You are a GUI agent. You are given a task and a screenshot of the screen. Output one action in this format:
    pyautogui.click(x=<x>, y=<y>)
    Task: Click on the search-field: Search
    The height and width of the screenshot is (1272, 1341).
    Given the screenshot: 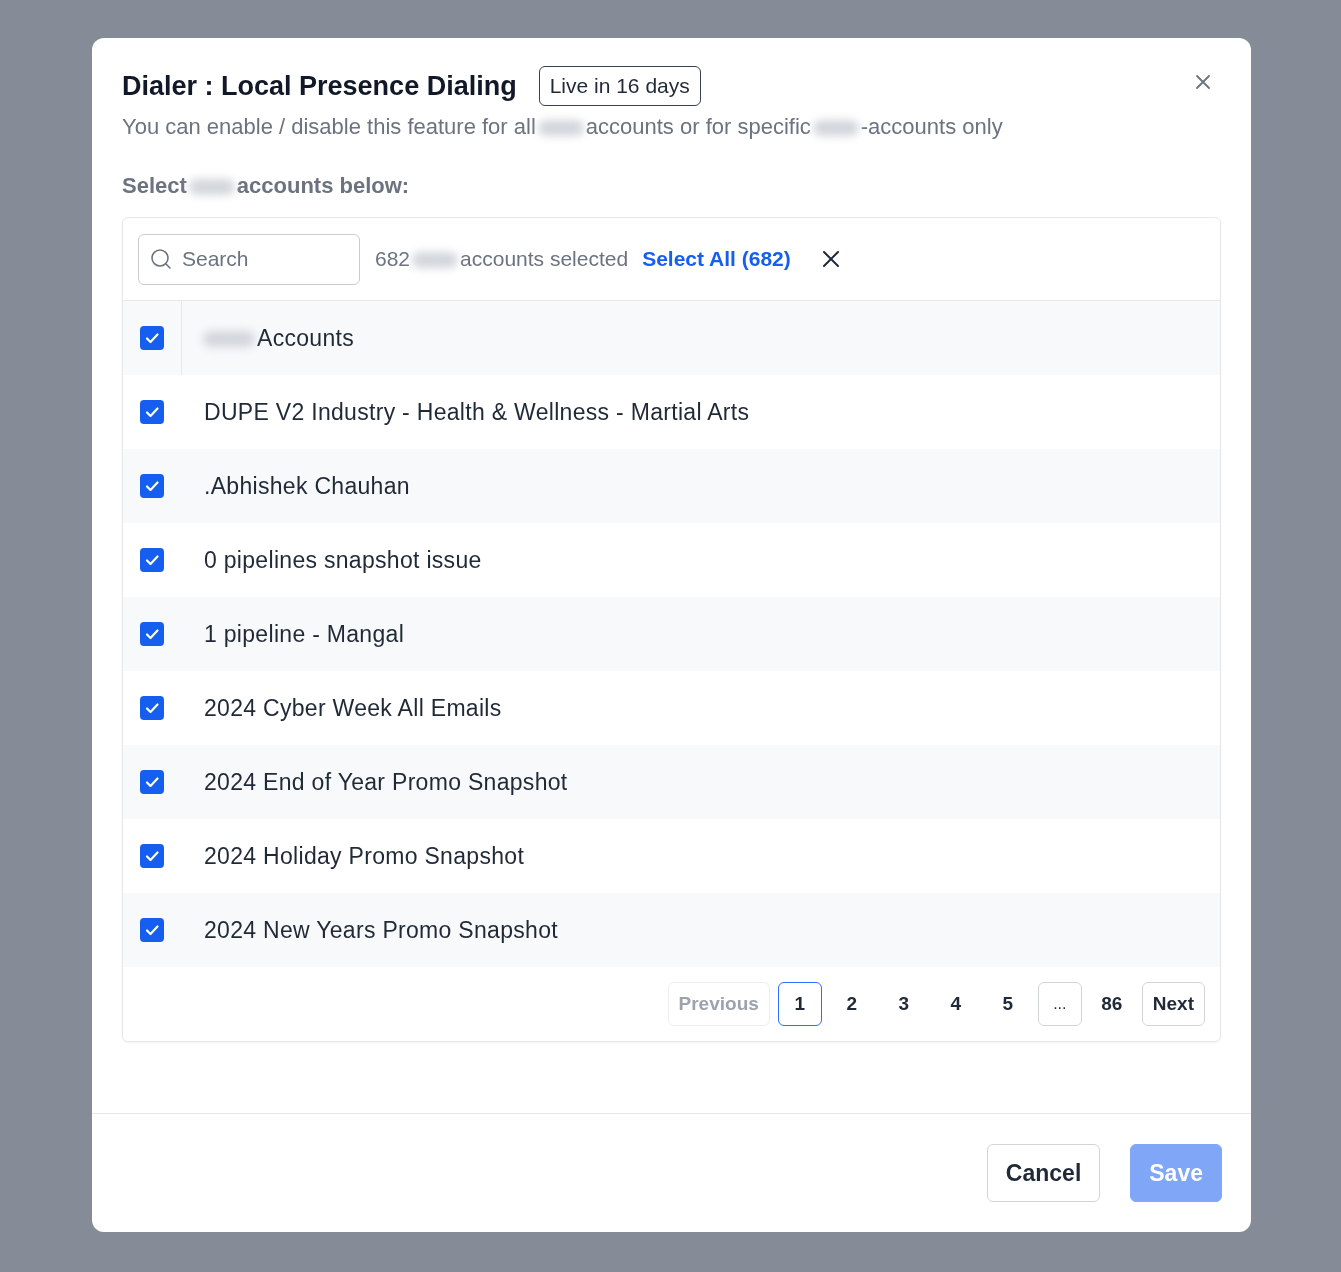 What is the action you would take?
    pyautogui.click(x=249, y=259)
    